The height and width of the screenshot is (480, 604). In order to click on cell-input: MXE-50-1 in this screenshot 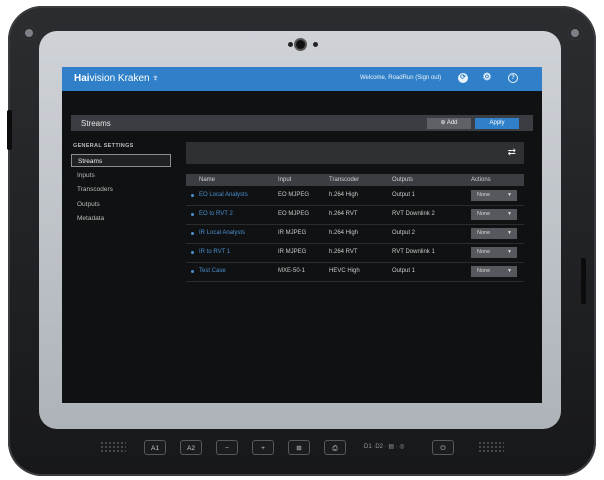, I will do `click(292, 271)`.